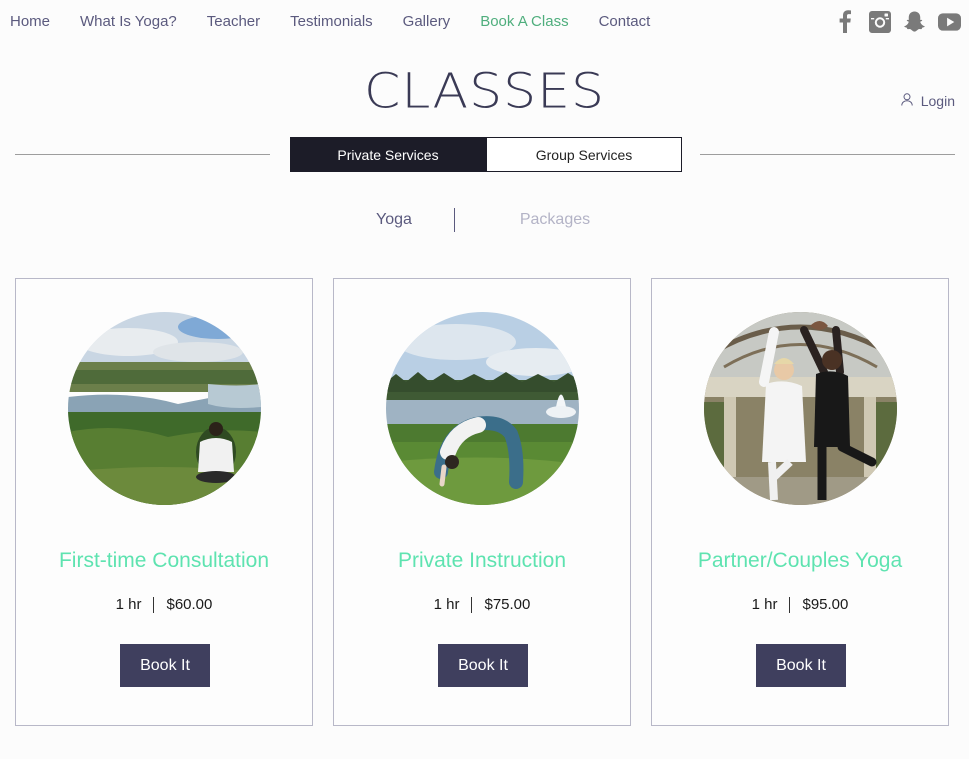  I want to click on category-divider, so click(454, 220).